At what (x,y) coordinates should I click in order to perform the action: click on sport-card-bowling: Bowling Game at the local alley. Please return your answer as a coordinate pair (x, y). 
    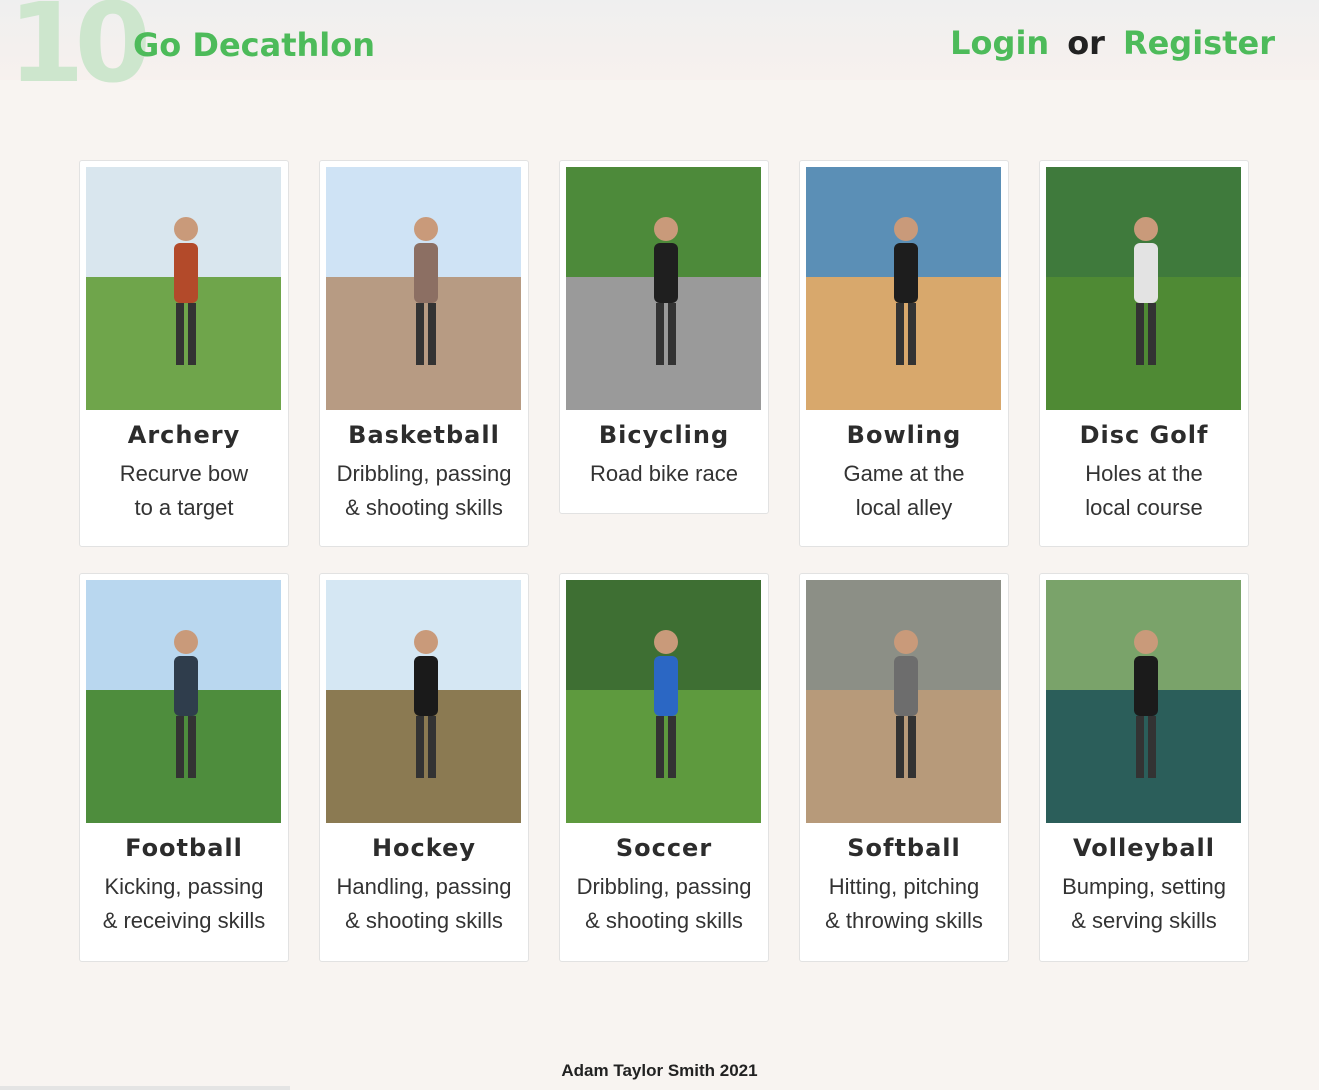
    Looking at the image, I should click on (904, 353).